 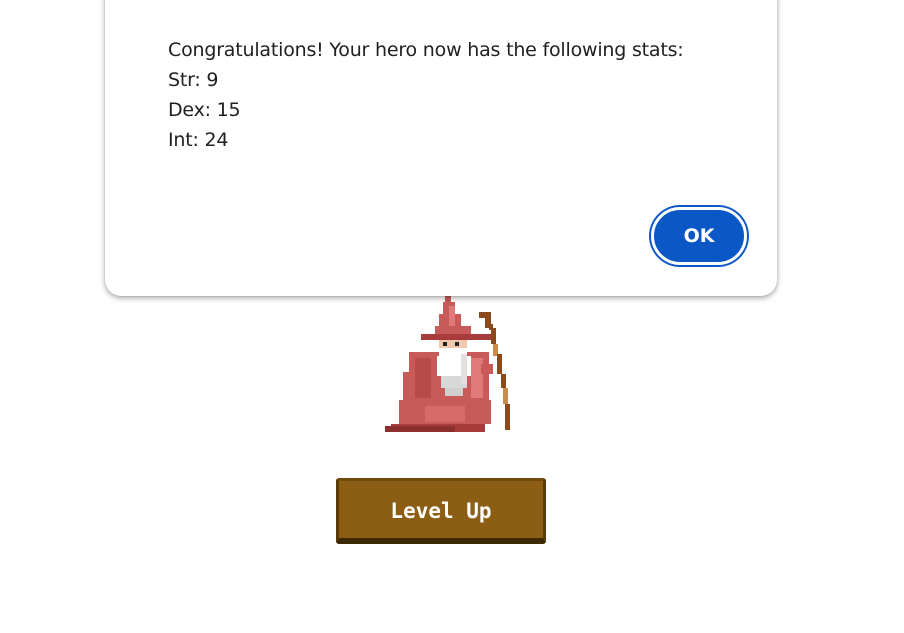 I want to click on stat-int-line: Int: 24, so click(x=198, y=140).